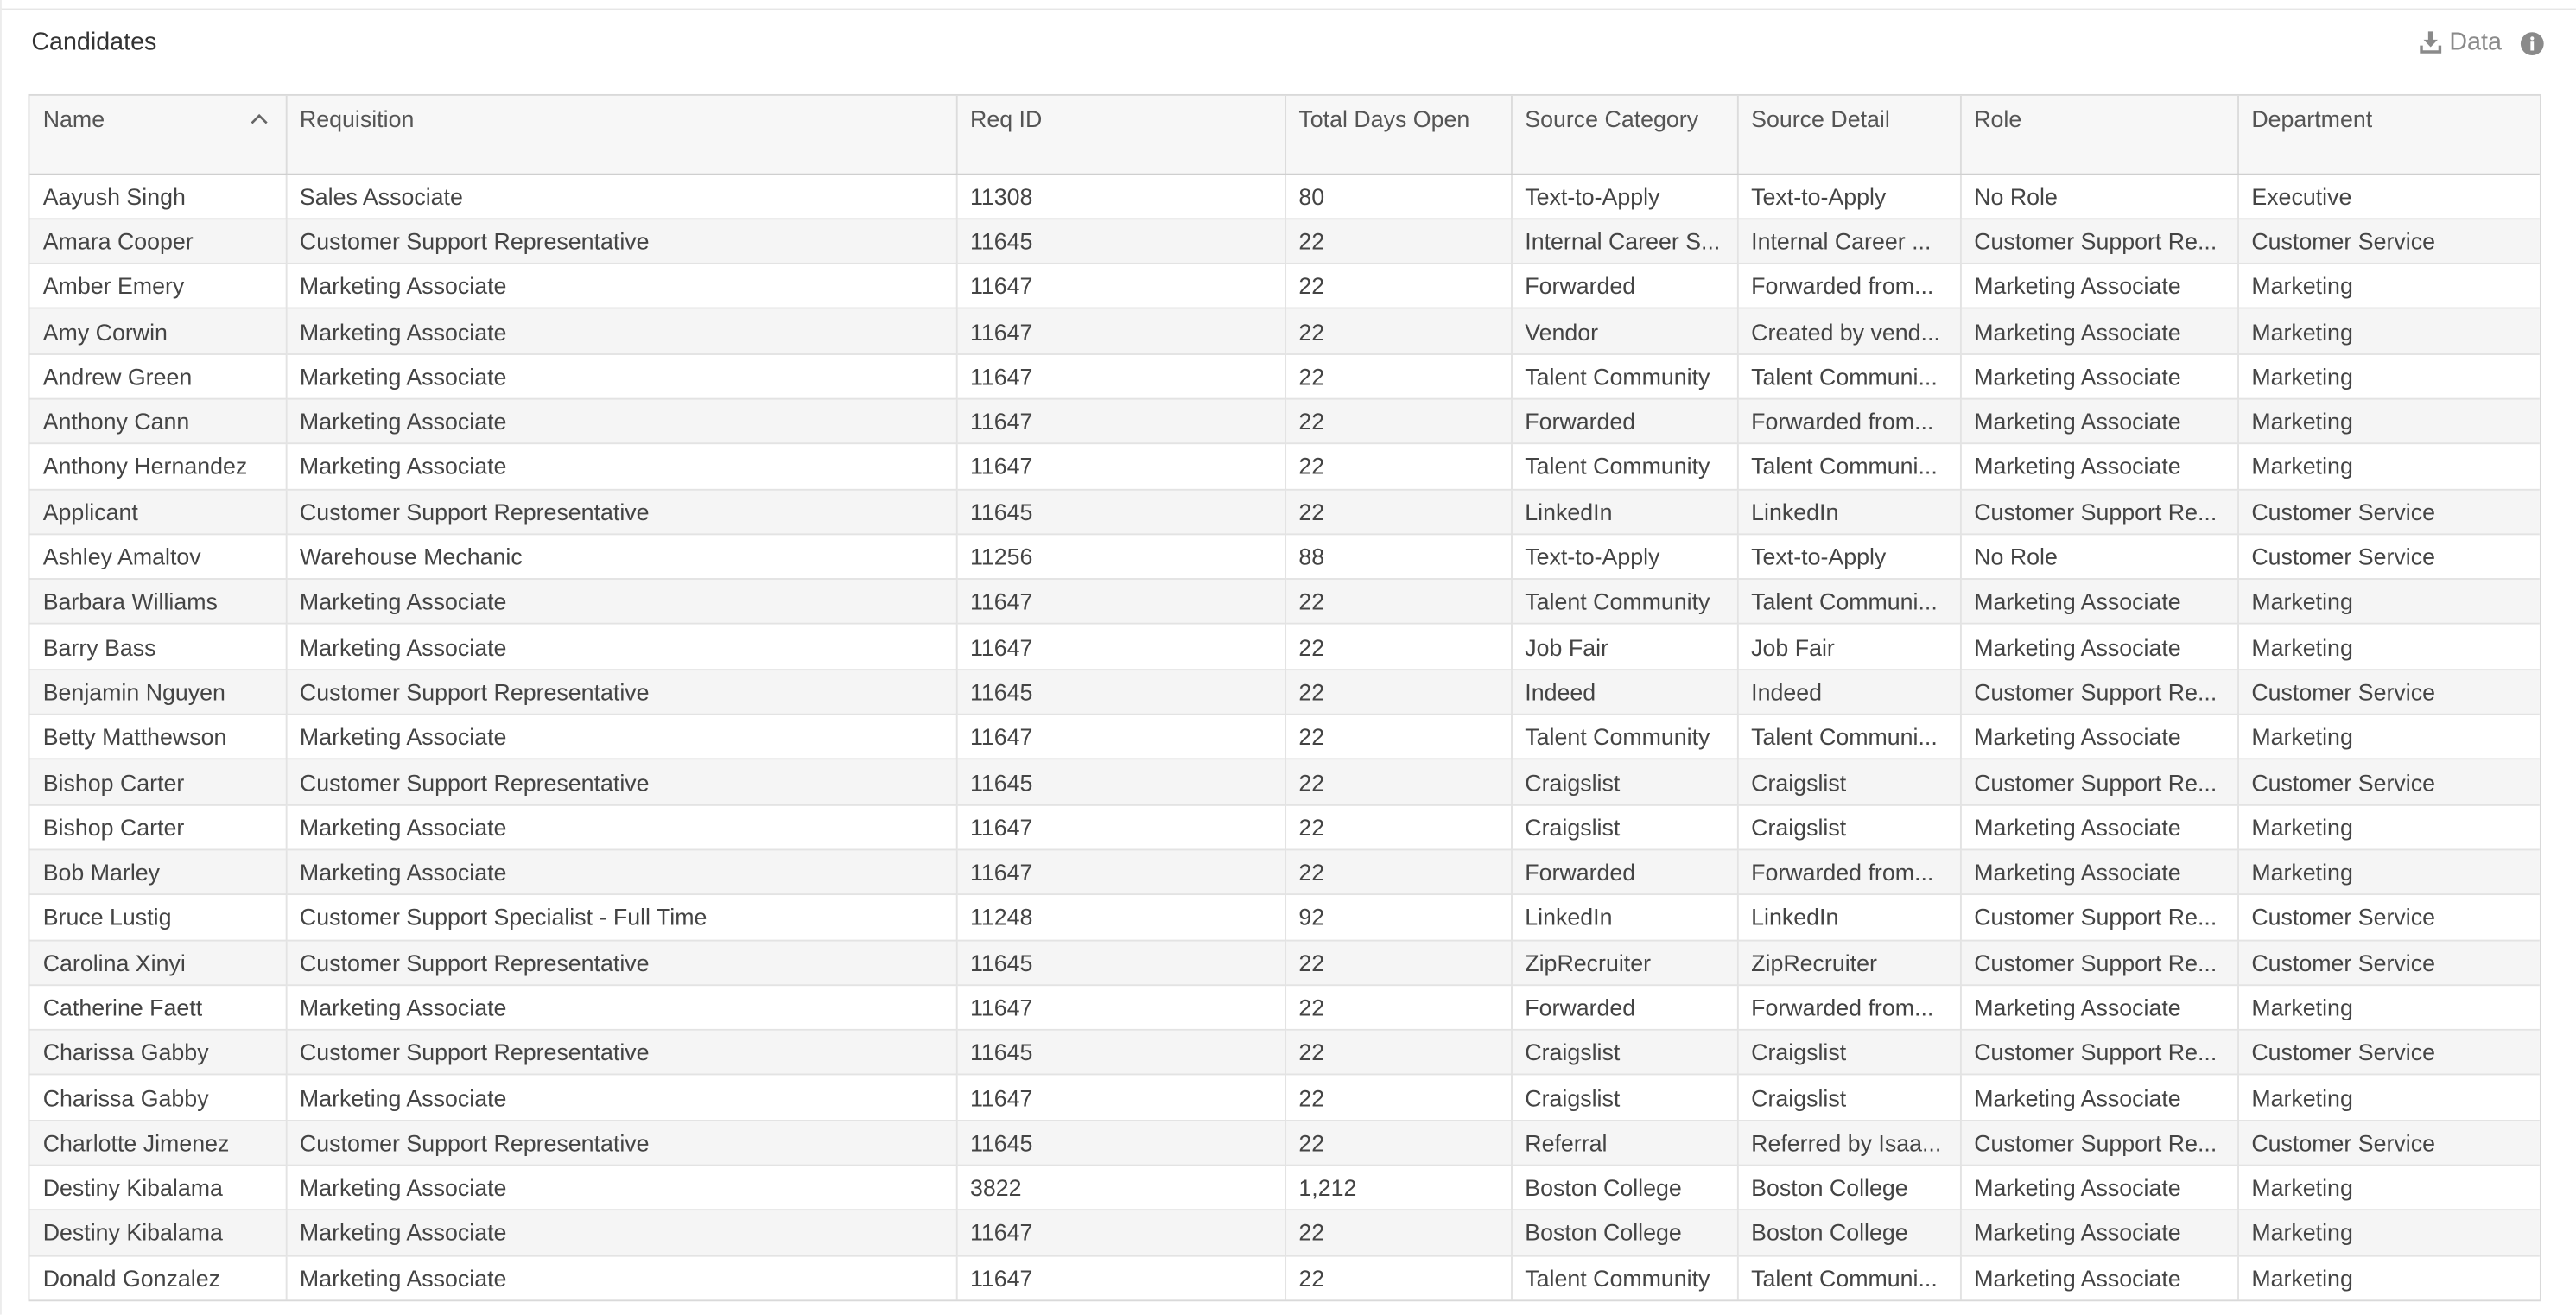  What do you see at coordinates (1624, 962) in the screenshot?
I see `cell-source-category: ZipRecruiter` at bounding box center [1624, 962].